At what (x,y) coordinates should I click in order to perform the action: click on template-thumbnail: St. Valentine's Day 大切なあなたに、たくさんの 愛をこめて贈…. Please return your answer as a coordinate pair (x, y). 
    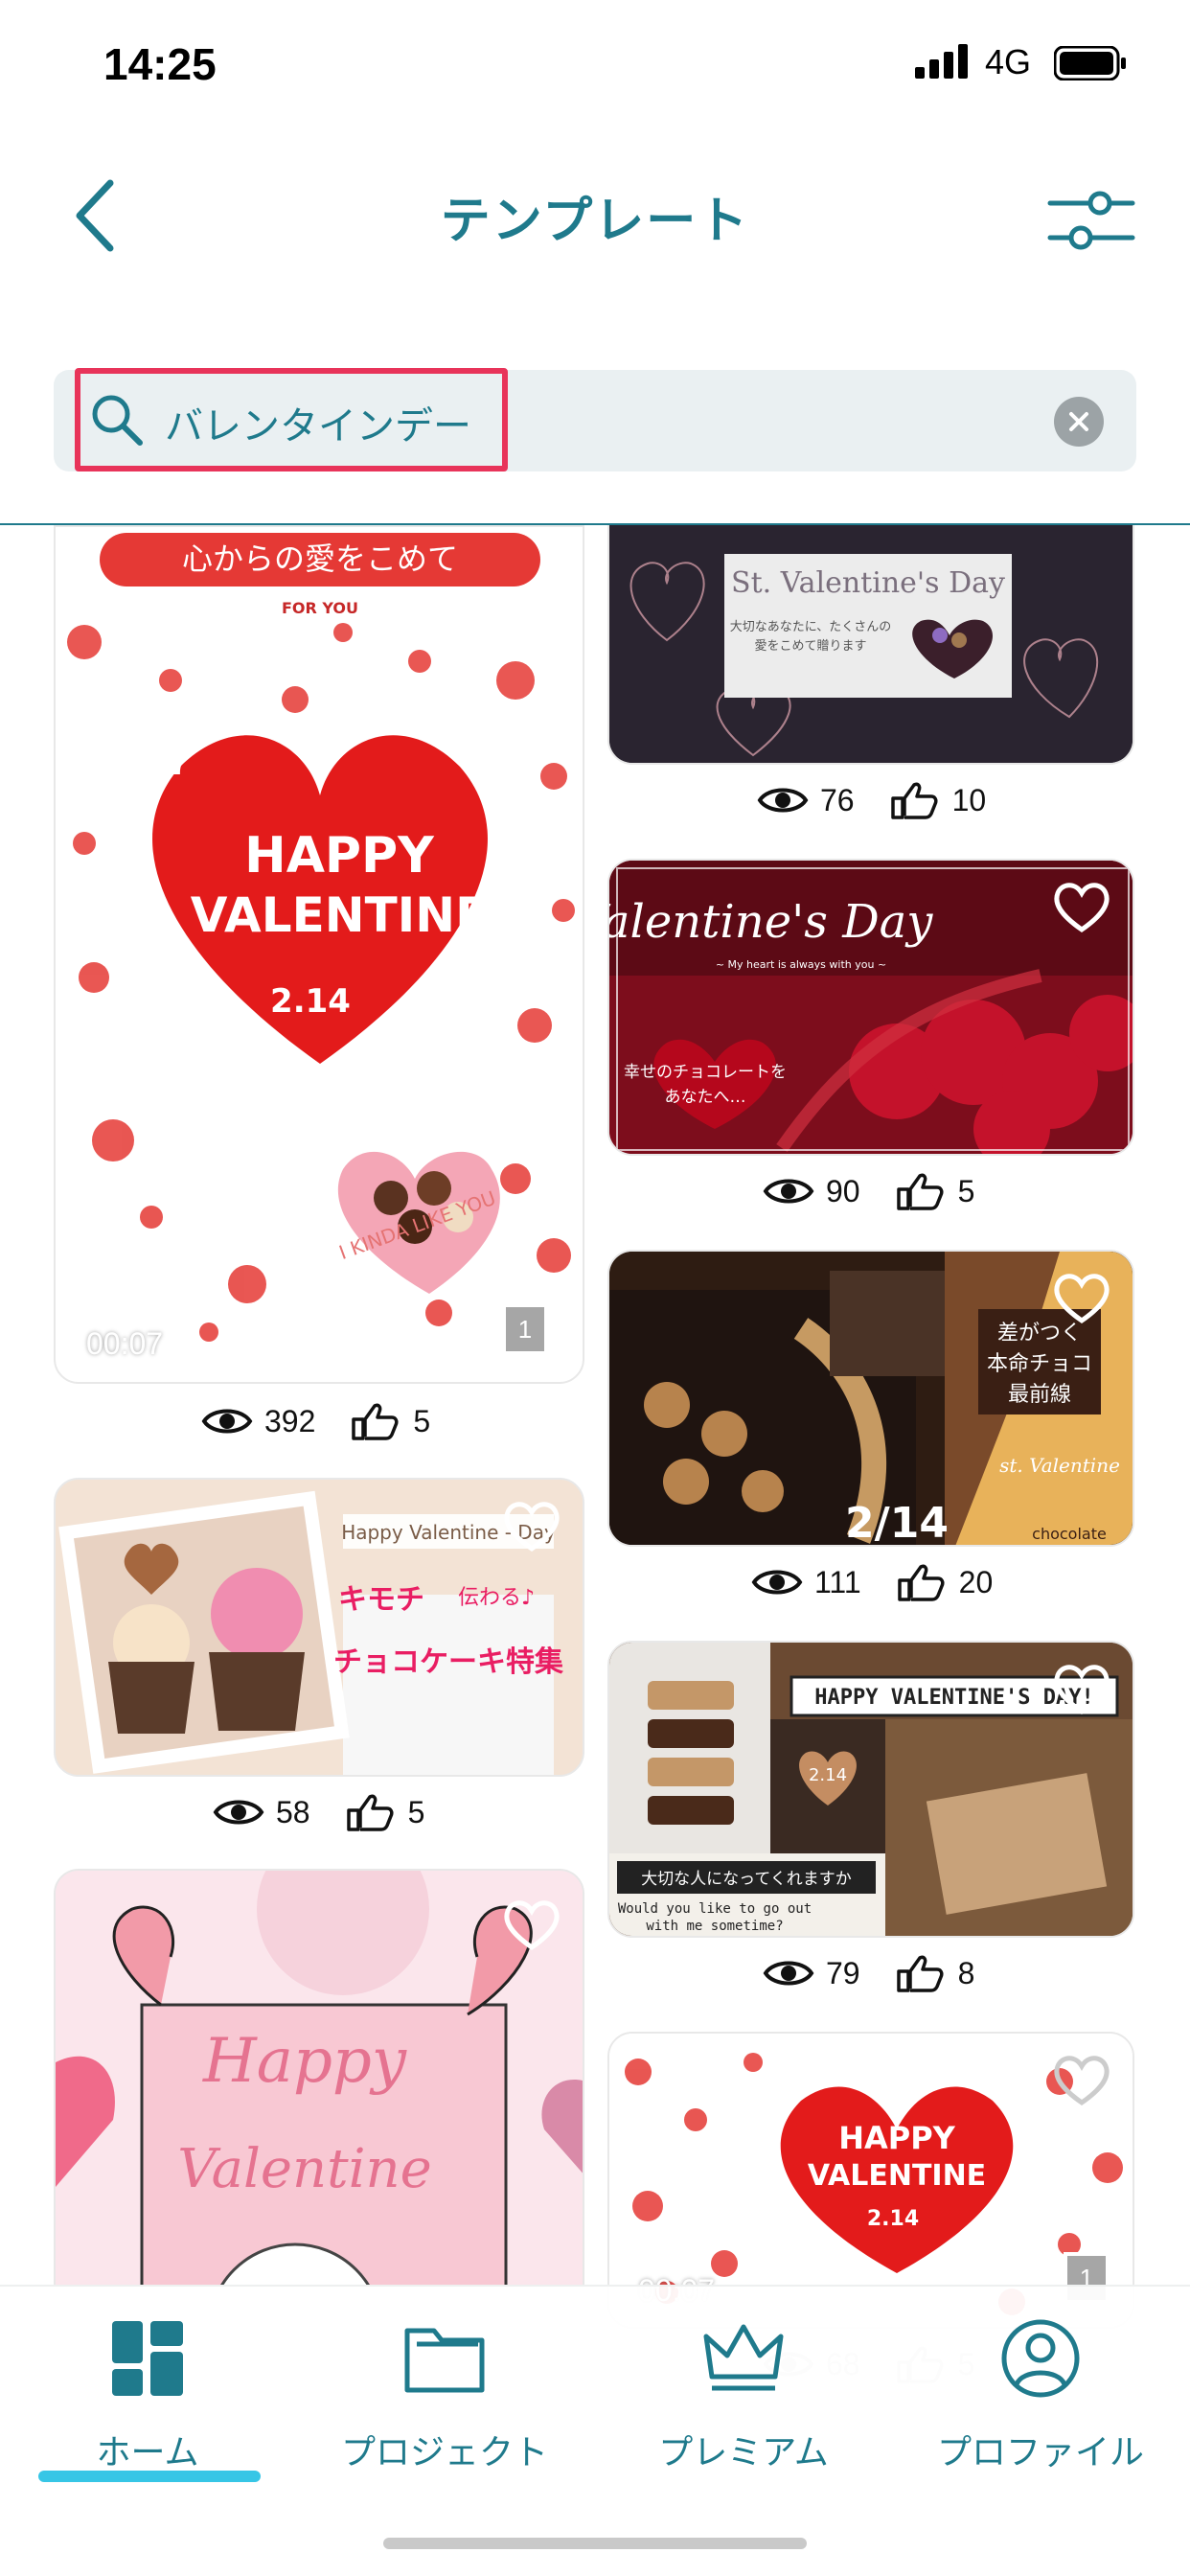
    Looking at the image, I should click on (871, 644).